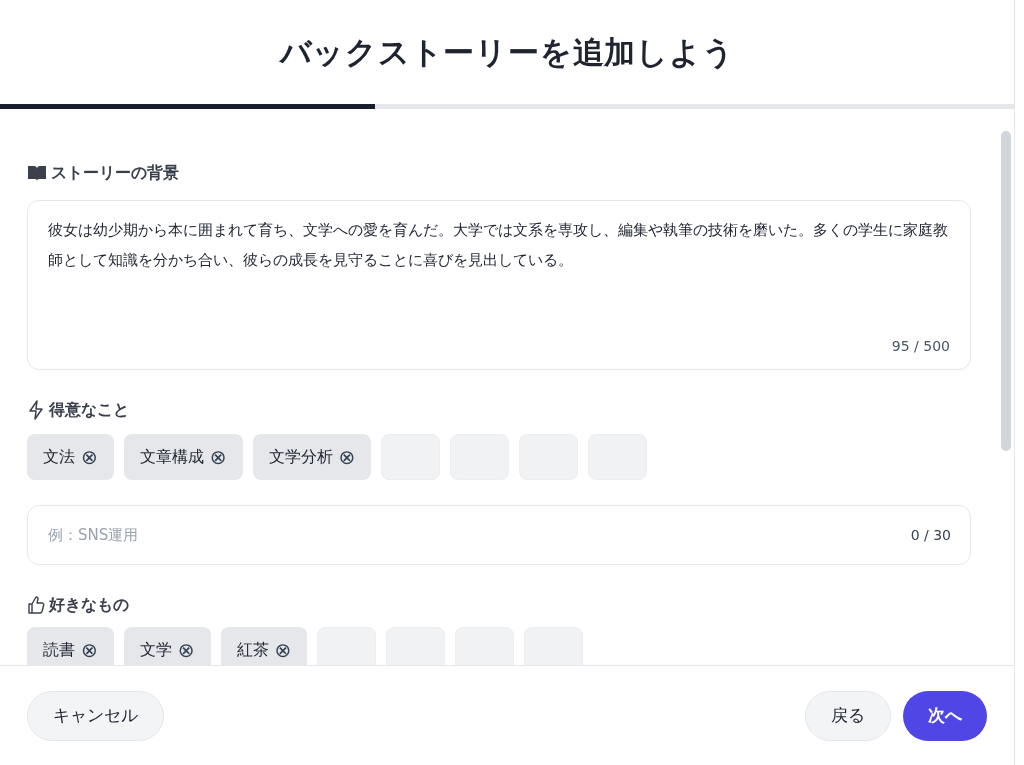  What do you see at coordinates (507, 52) in the screenshot?
I see `dialog-title: バックストーリーを追加しよう` at bounding box center [507, 52].